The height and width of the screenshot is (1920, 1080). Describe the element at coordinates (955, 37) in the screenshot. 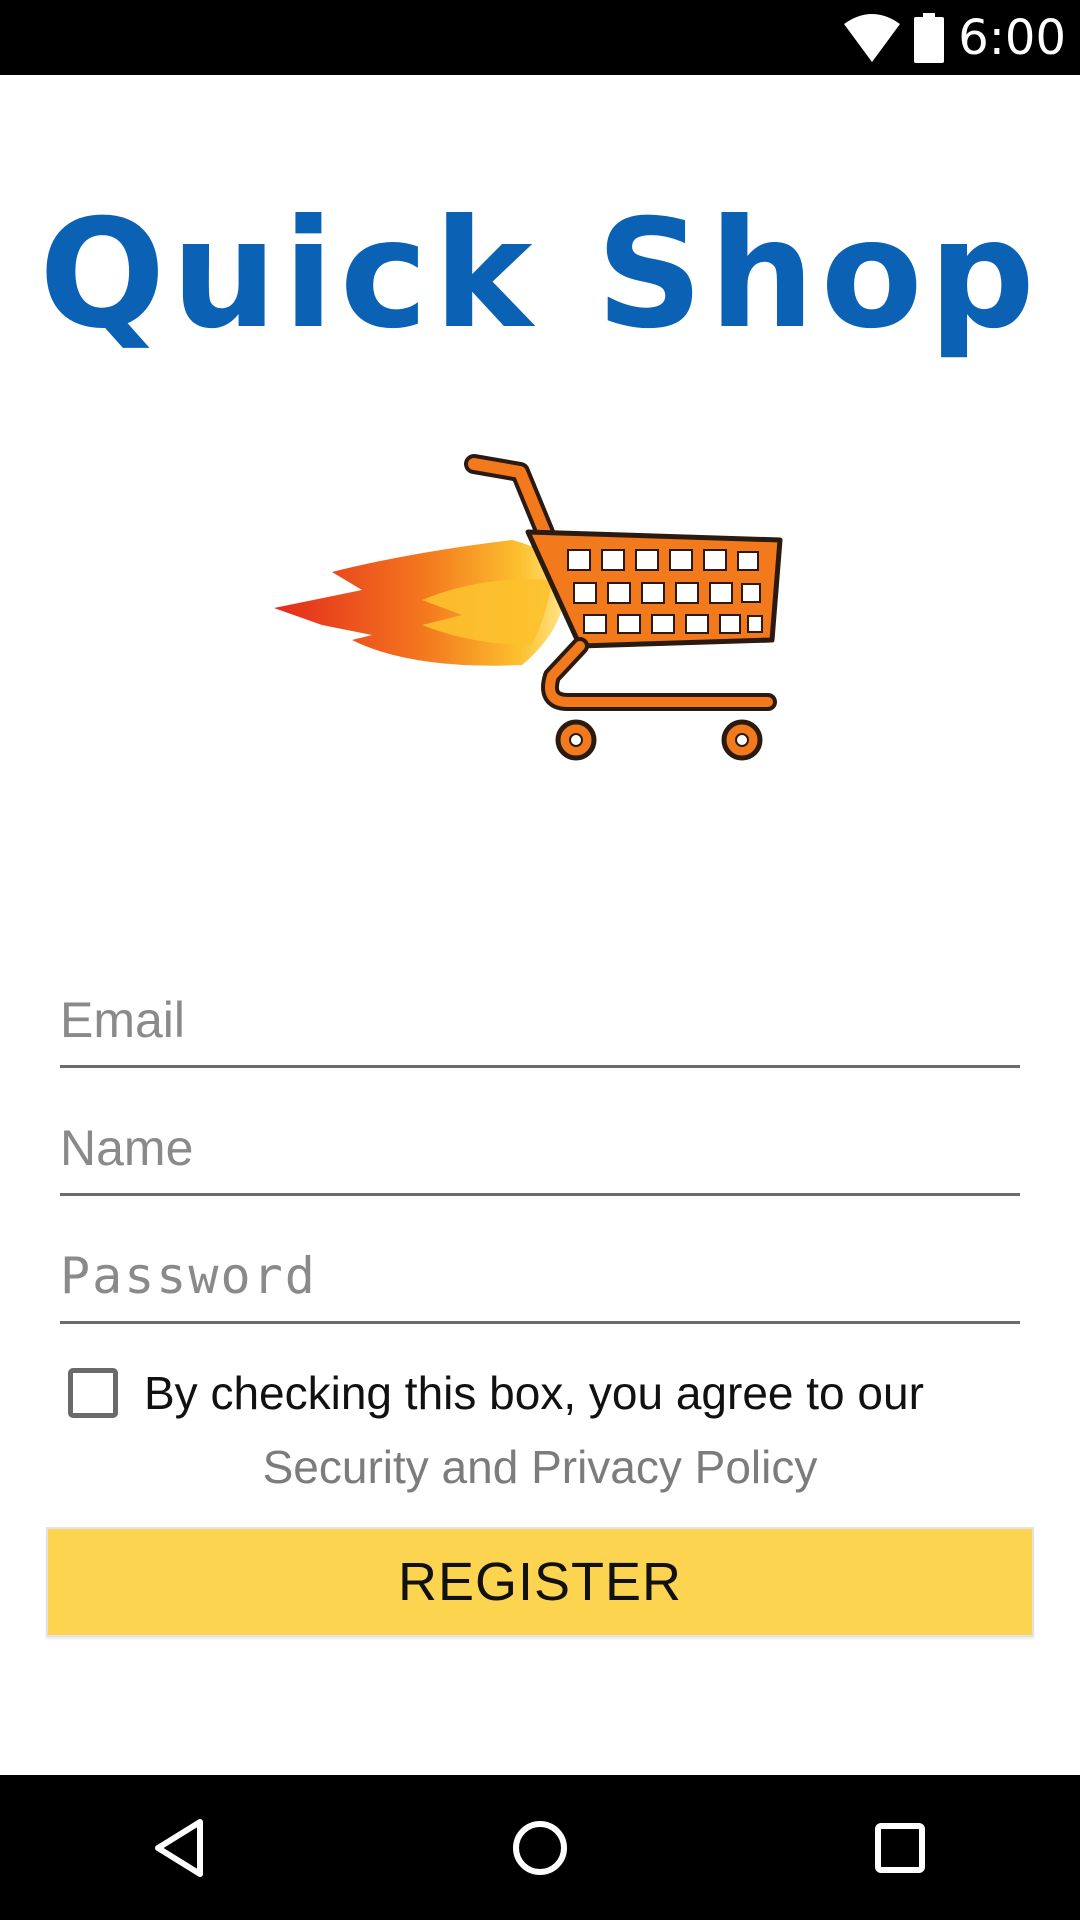

I see `status-icons: 6:00` at that location.